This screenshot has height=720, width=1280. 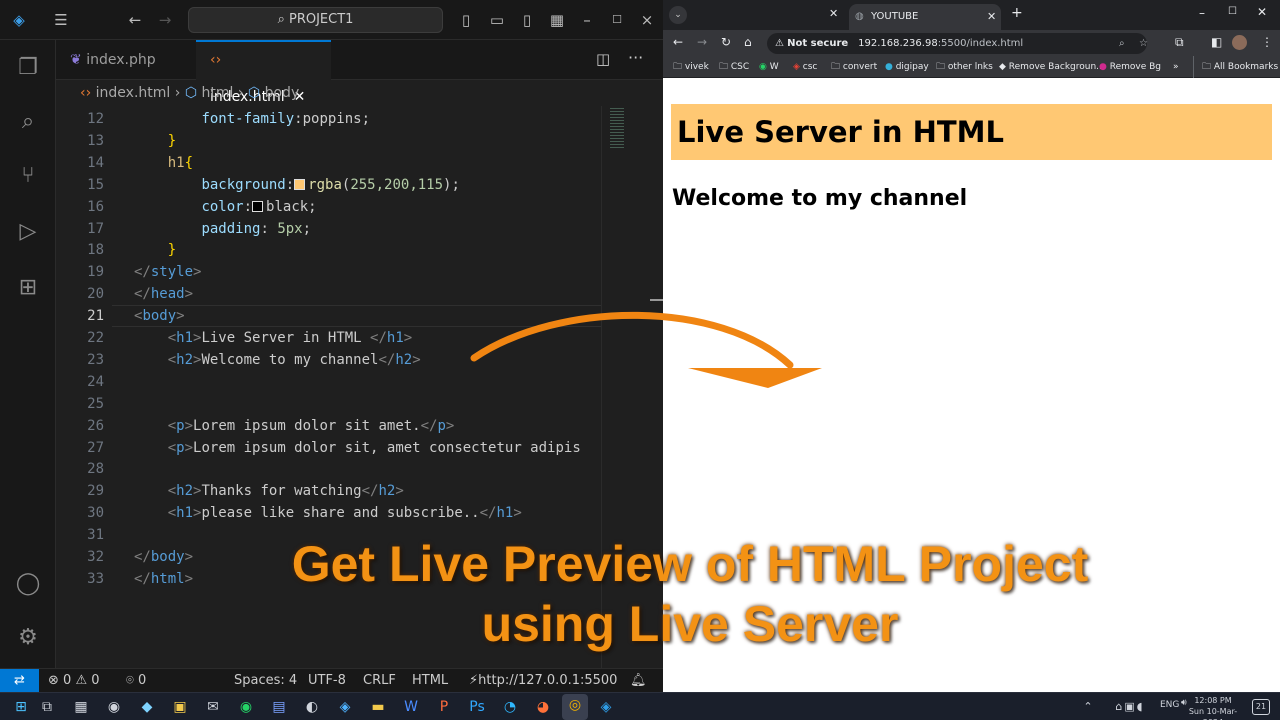 What do you see at coordinates (21, 707) in the screenshot?
I see `start-icon: ⊞` at bounding box center [21, 707].